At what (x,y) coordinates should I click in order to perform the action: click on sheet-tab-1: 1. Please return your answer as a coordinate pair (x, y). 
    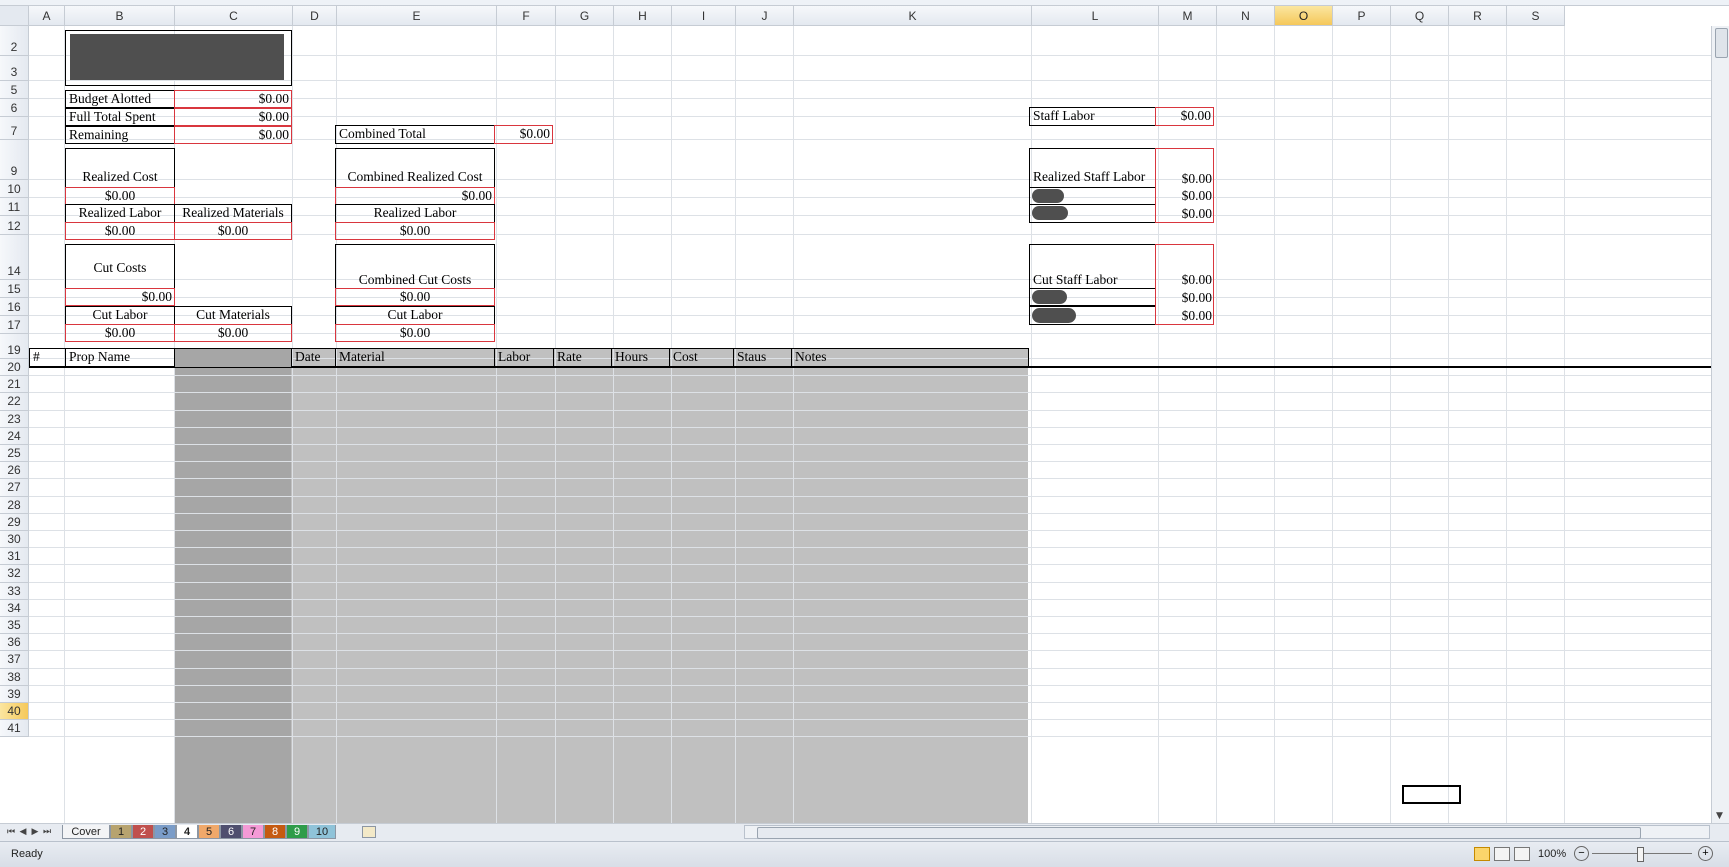
    Looking at the image, I should click on (121, 832).